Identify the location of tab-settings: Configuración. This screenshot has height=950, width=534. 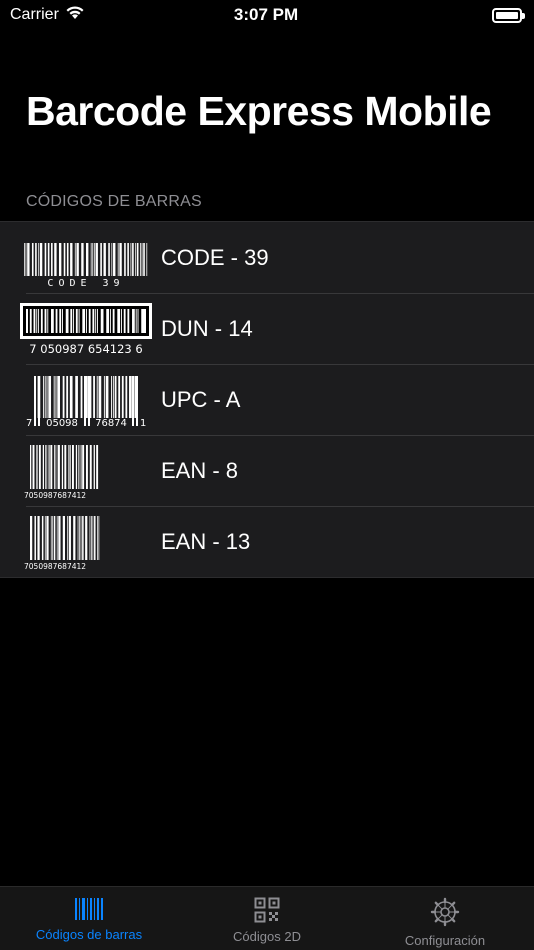
(445, 918).